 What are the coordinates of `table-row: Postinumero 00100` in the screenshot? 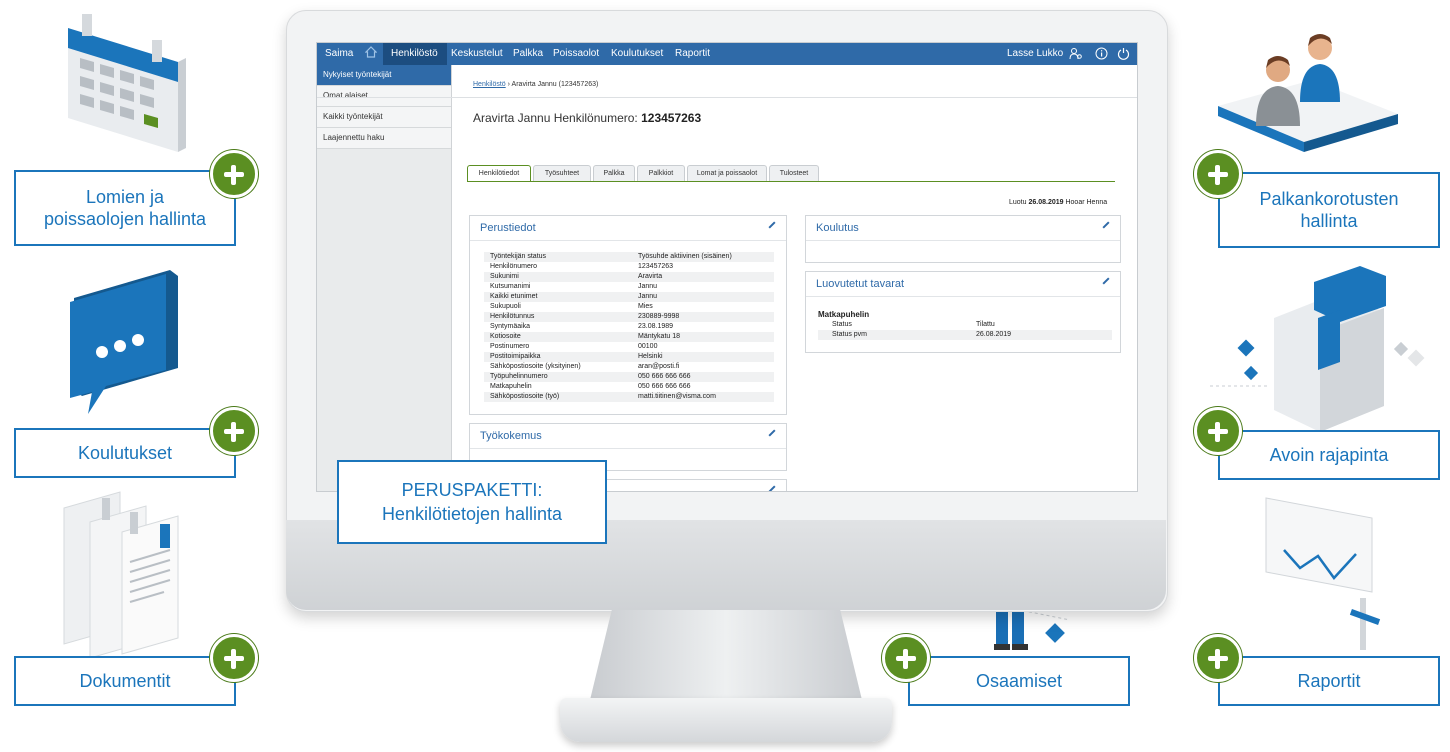 It's located at (629, 347).